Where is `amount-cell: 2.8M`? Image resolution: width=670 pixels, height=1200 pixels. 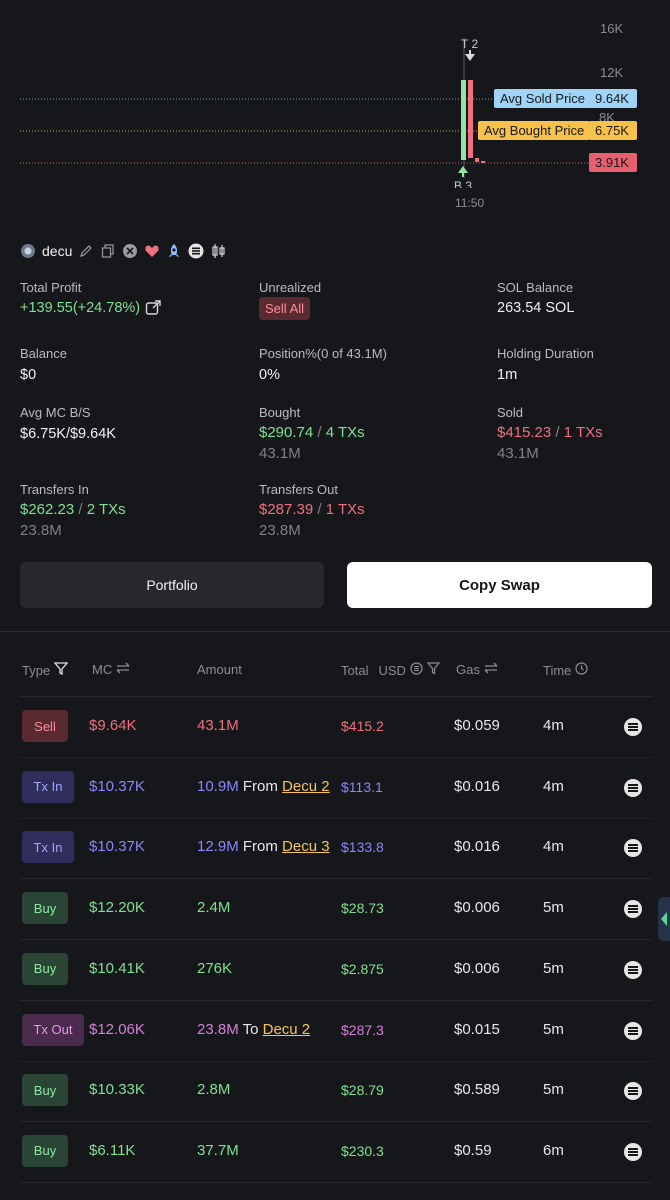 amount-cell: 2.8M is located at coordinates (213, 1089).